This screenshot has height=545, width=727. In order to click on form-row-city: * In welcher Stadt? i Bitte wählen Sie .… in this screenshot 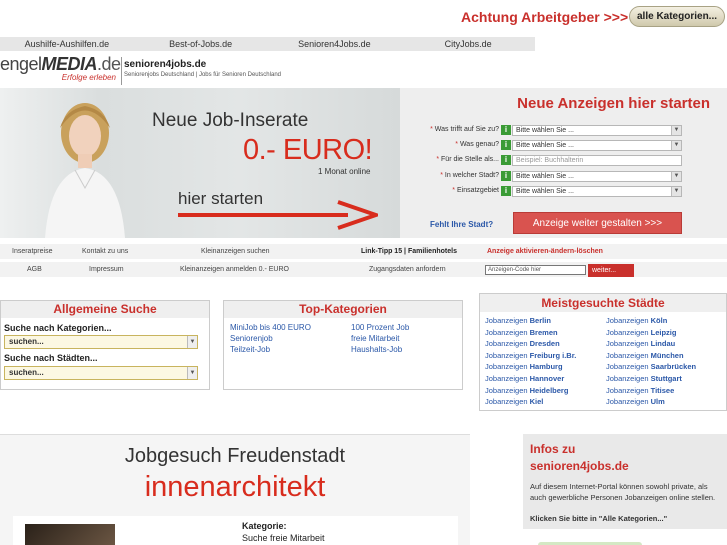, I will do `click(563, 177)`.